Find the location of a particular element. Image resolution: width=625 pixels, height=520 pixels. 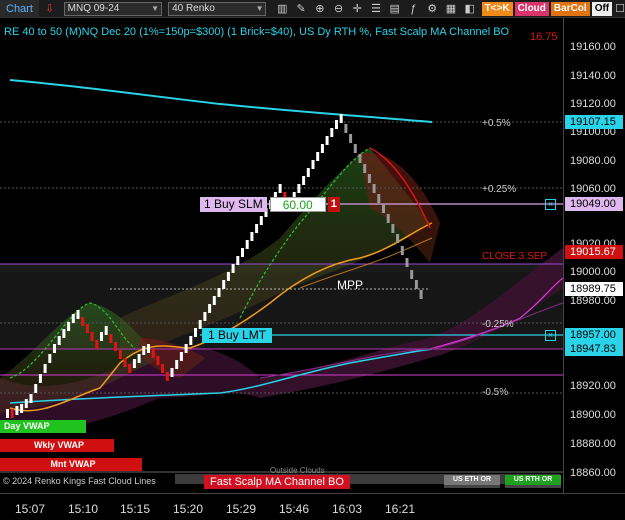

x-tick: 16:03 is located at coordinates (347, 509).